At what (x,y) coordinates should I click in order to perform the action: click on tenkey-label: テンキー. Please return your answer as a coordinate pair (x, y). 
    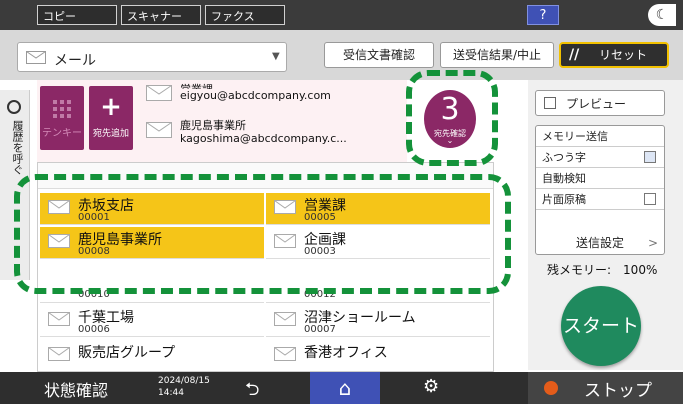
    Looking at the image, I should click on (62, 133).